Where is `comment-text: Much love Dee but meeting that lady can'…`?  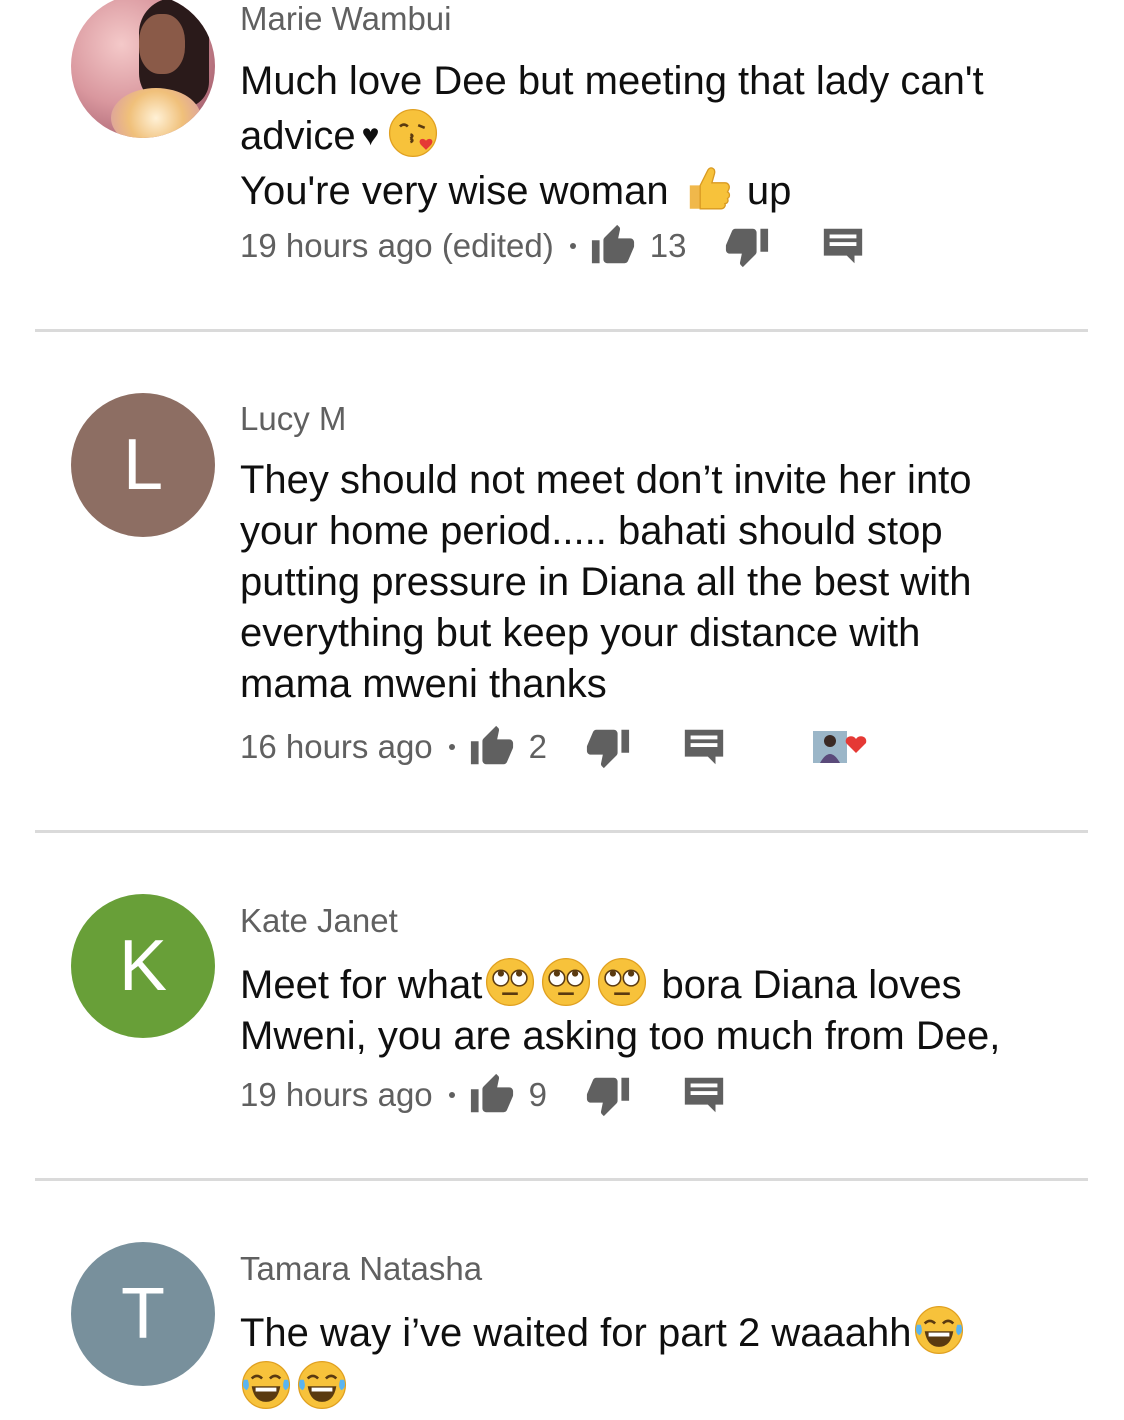
comment-text: Much love Dee but meeting that lady can'… is located at coordinates (612, 136).